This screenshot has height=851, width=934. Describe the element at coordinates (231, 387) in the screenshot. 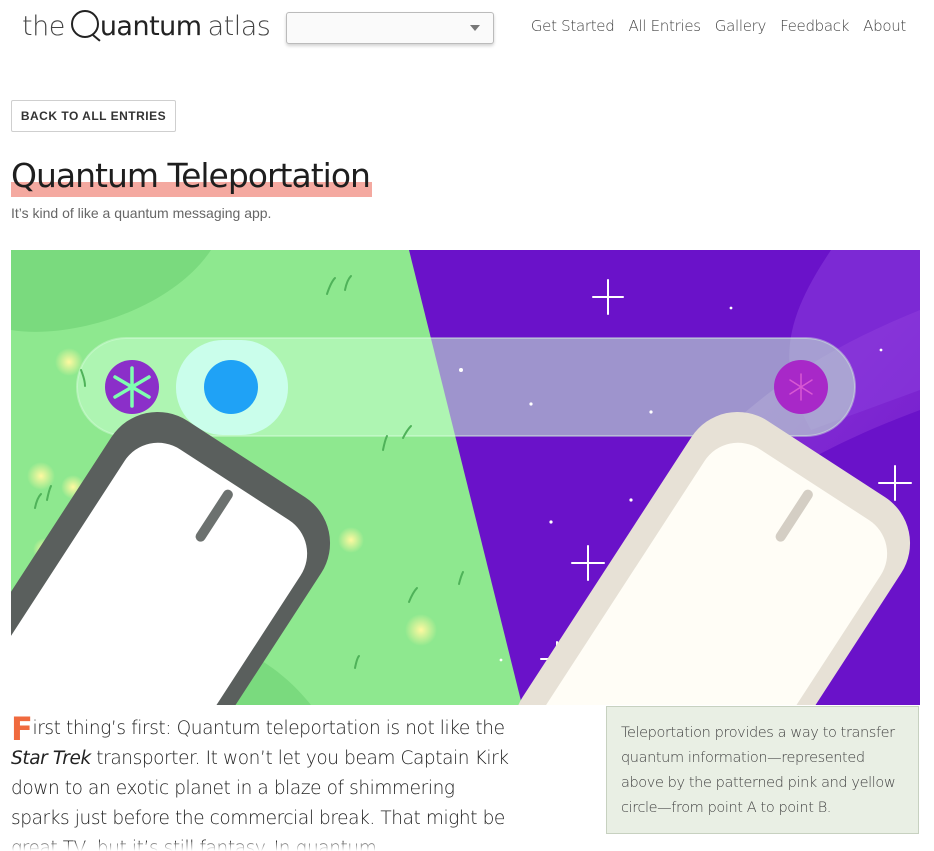

I see `blue-qubit` at that location.